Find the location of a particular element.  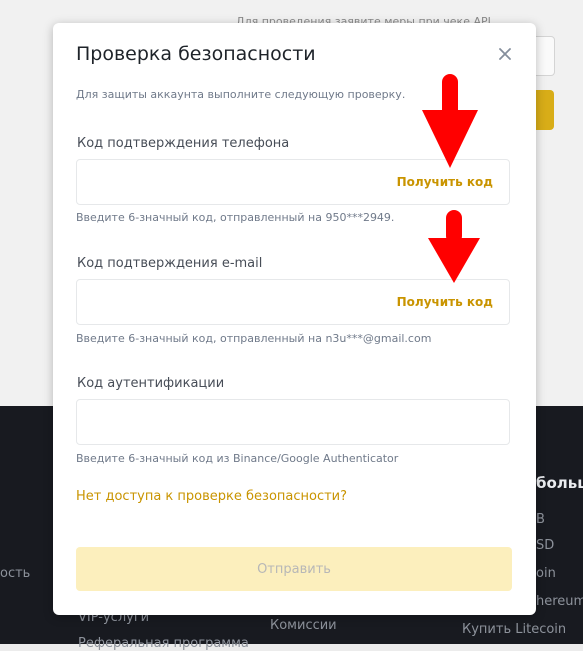

footer-link: hereum is located at coordinates (559, 601).